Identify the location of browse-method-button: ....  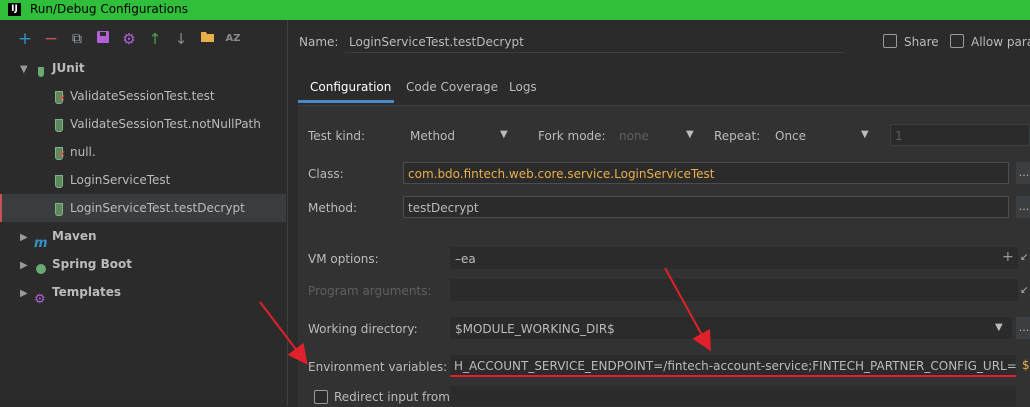
(1023, 207).